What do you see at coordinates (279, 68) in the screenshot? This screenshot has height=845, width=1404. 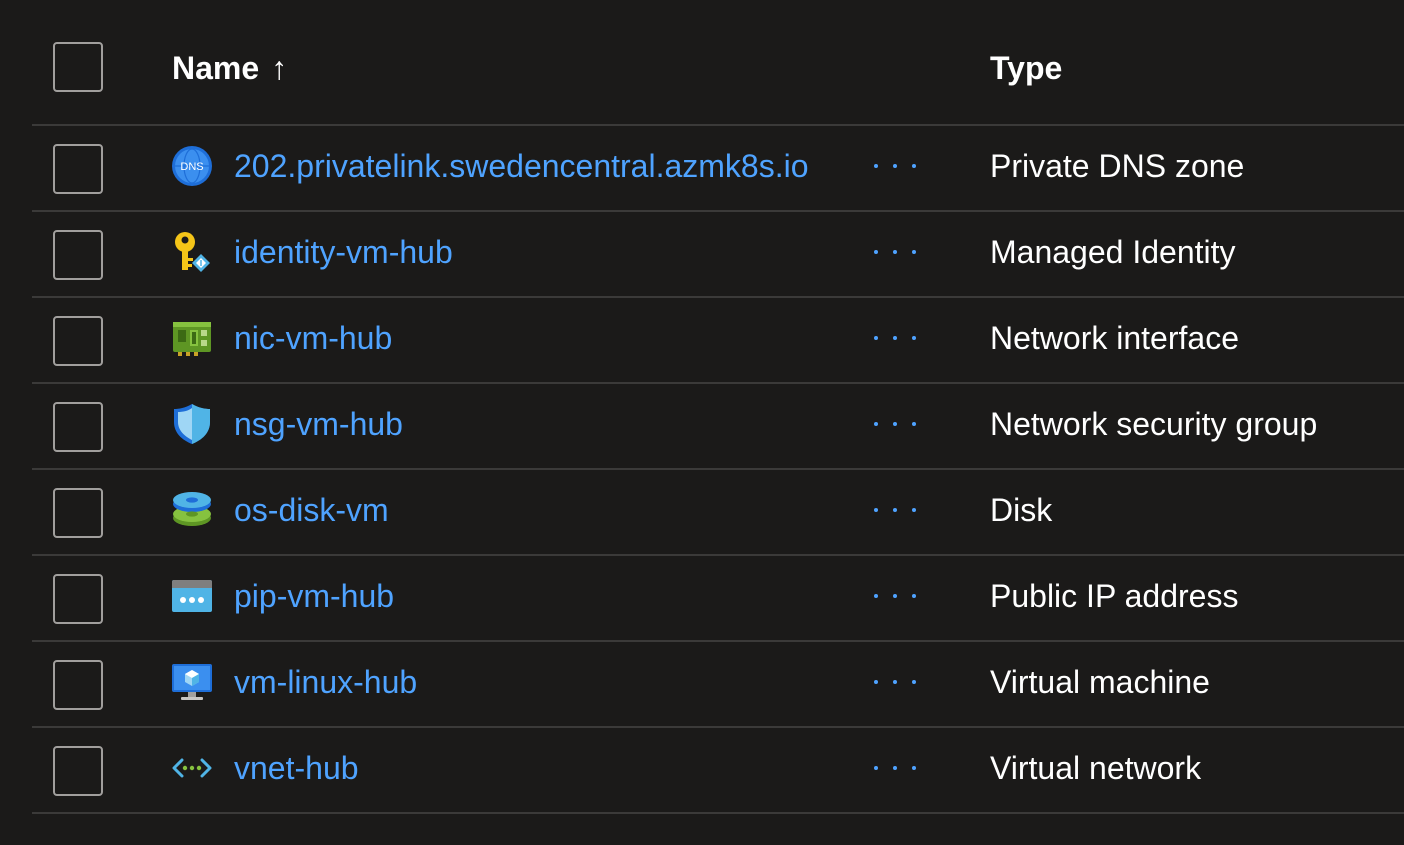 I see `sort-ascending-icon: ↑` at bounding box center [279, 68].